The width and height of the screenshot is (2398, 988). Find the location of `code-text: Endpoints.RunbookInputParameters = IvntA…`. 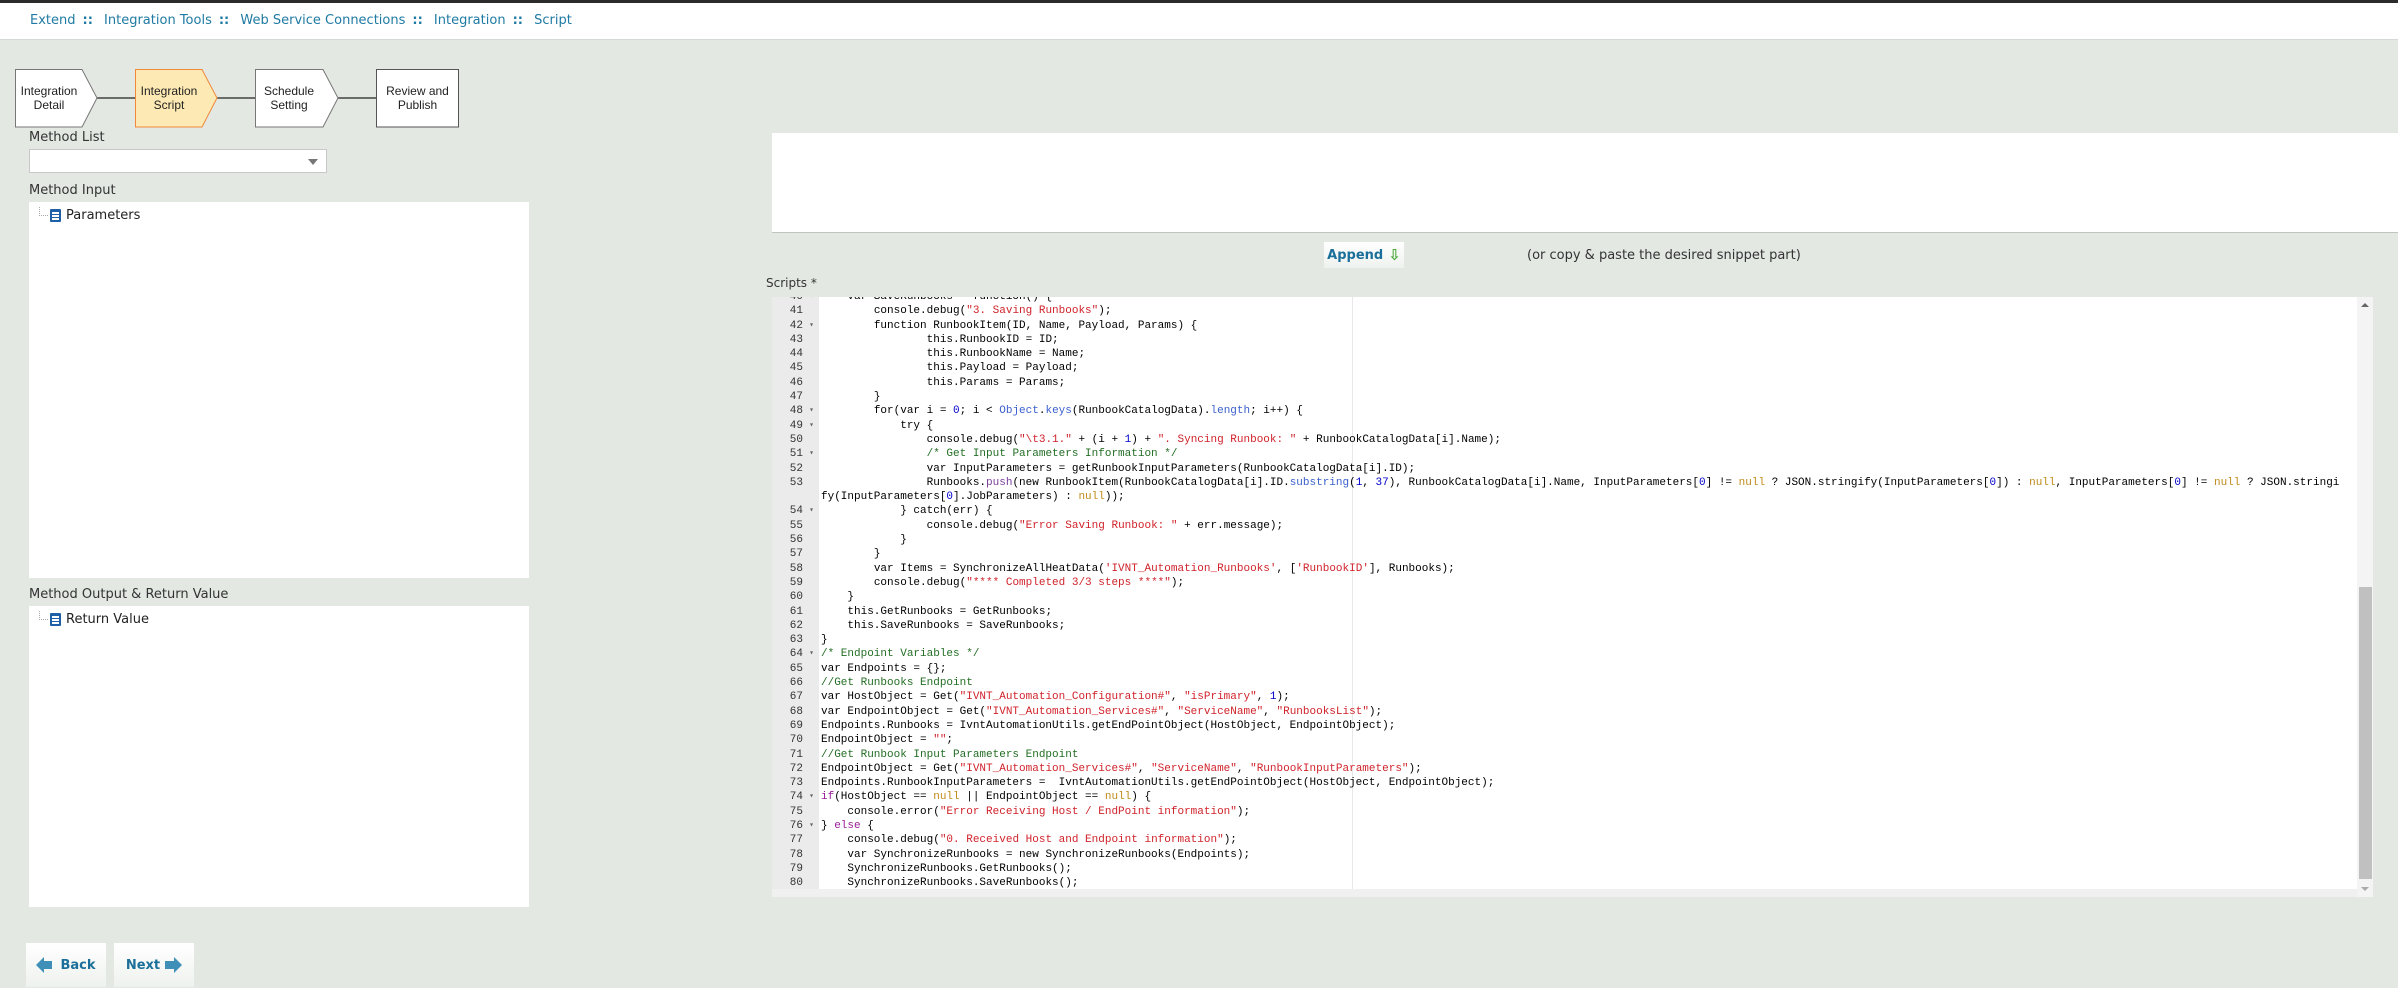

code-text: Endpoints.RunbookInputParameters = IvntA… is located at coordinates (1158, 783).